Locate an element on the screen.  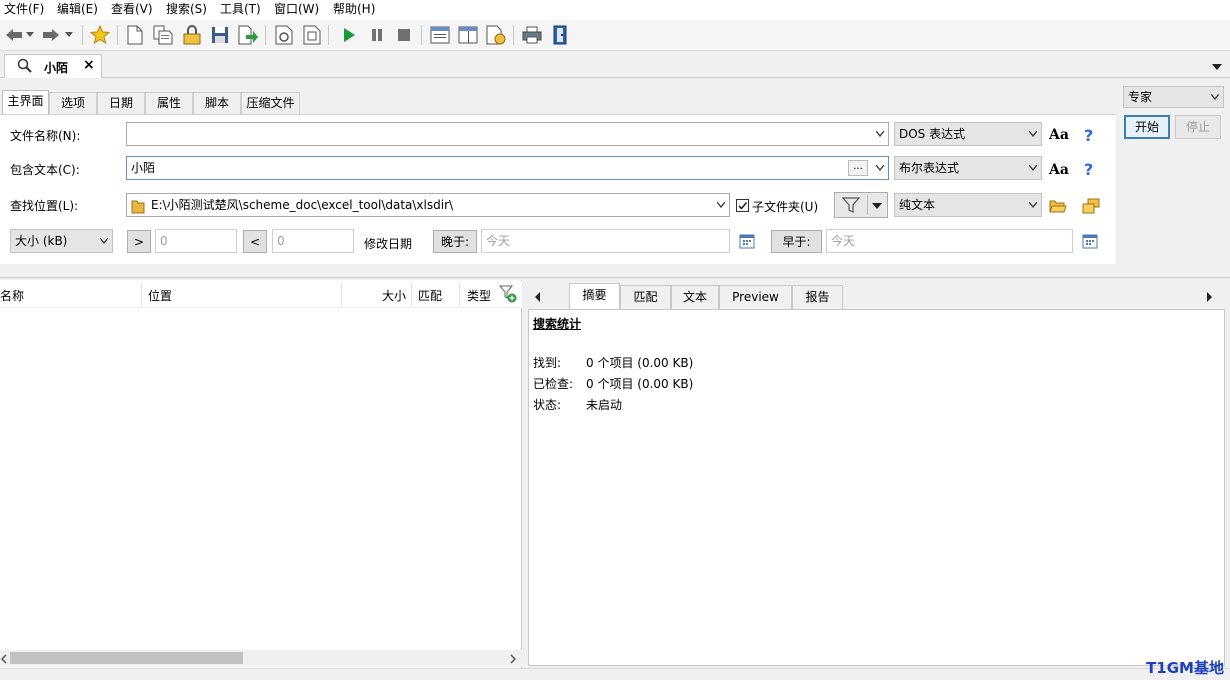
results-column-header is located at coordinates (261, 294).